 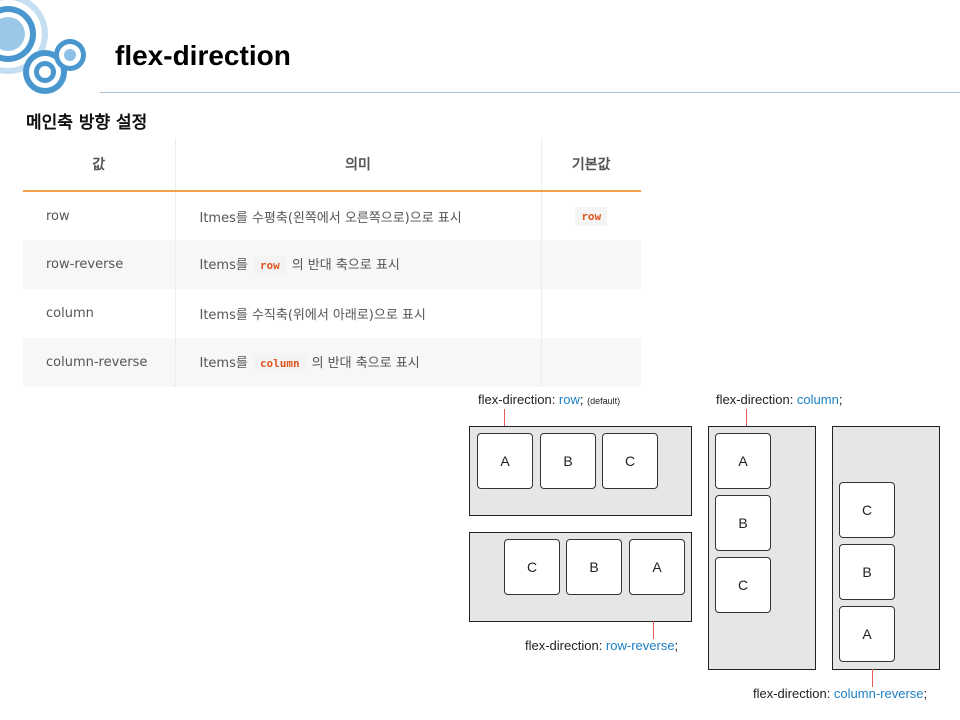 I want to click on circles-logo-icon, so click(x=43, y=47).